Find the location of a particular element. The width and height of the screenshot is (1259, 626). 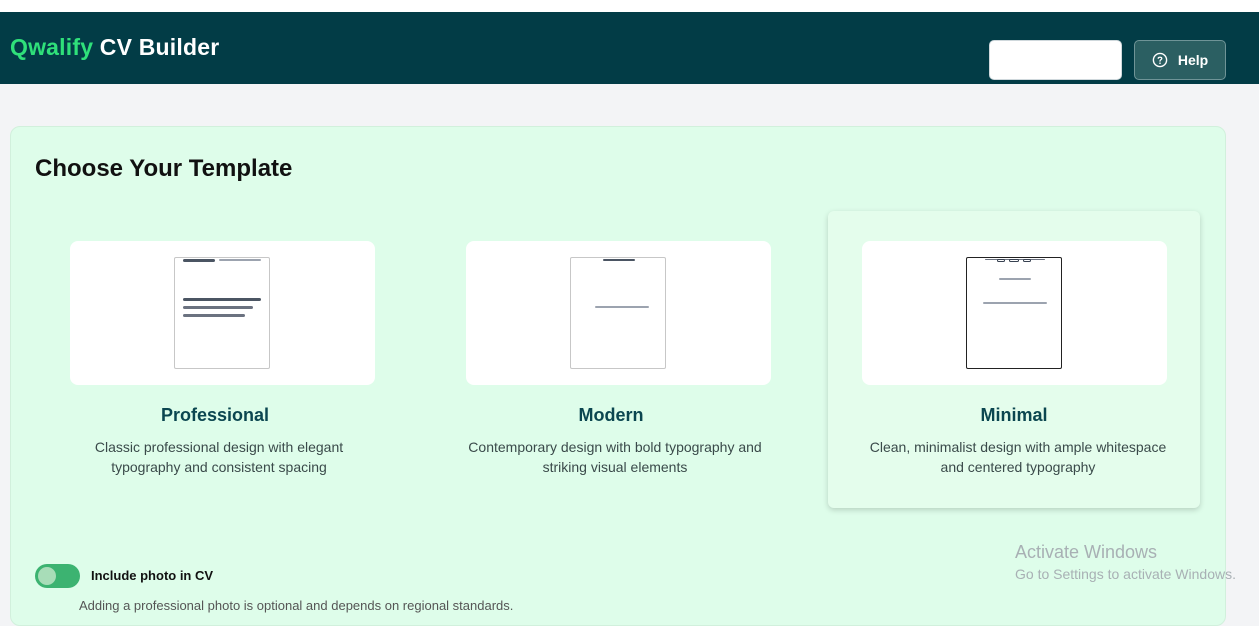

help-button: Help is located at coordinates (1180, 60).